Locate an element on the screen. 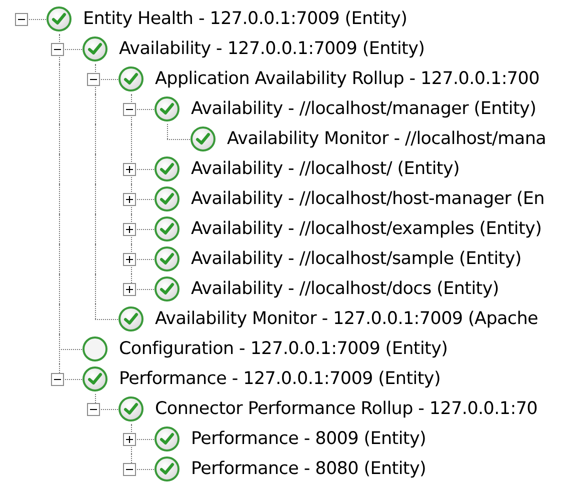  tree-item-label: Availability - //localhost/sample (Entity) is located at coordinates (356, 259).